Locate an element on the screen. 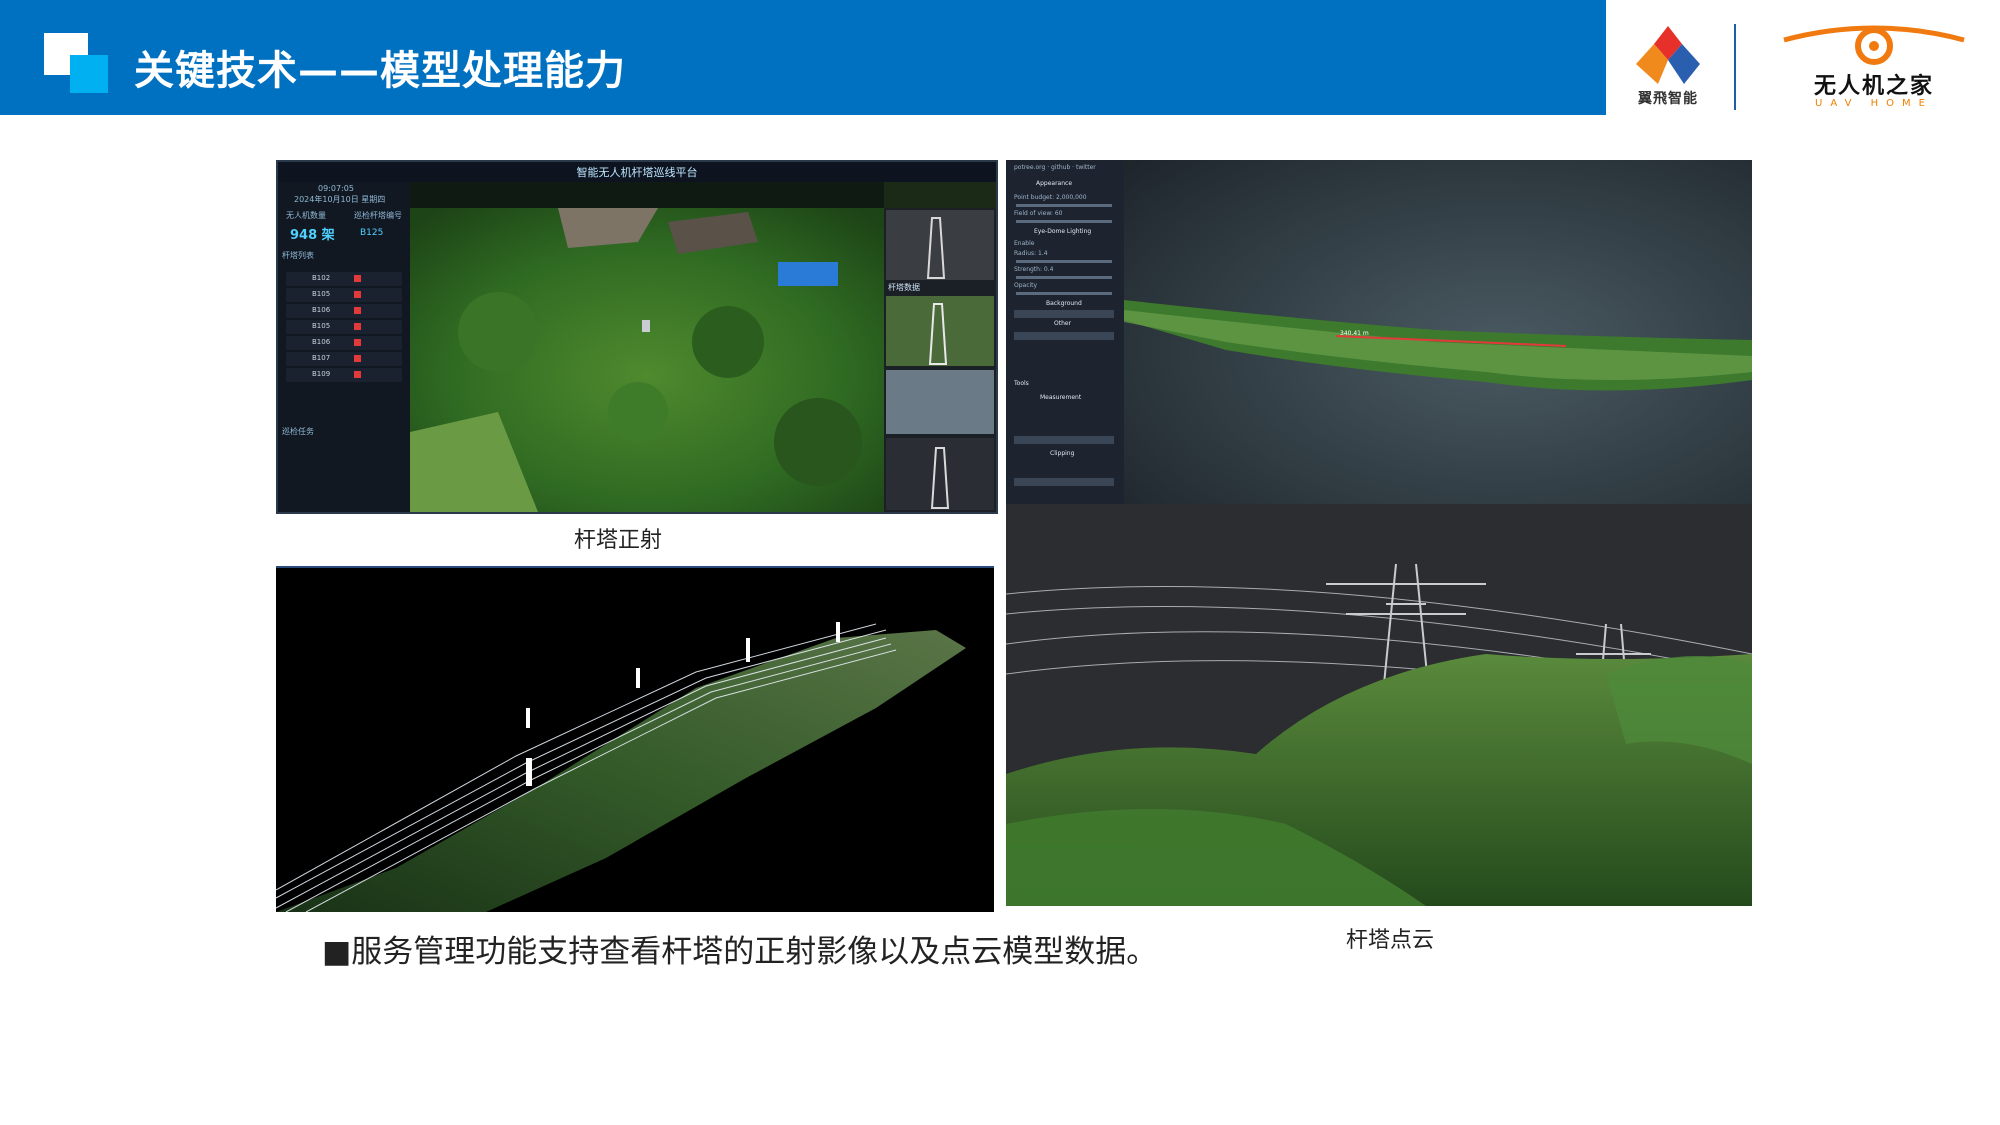 The height and width of the screenshot is (1125, 2000). pointcloud-caption: 杆塔点云 is located at coordinates (1390, 940).